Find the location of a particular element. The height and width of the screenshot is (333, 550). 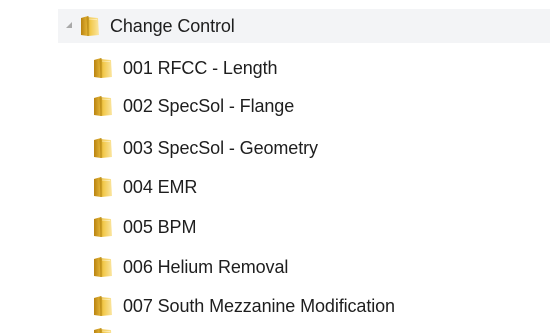

tree-node-005: 005 BPM is located at coordinates (144, 227).